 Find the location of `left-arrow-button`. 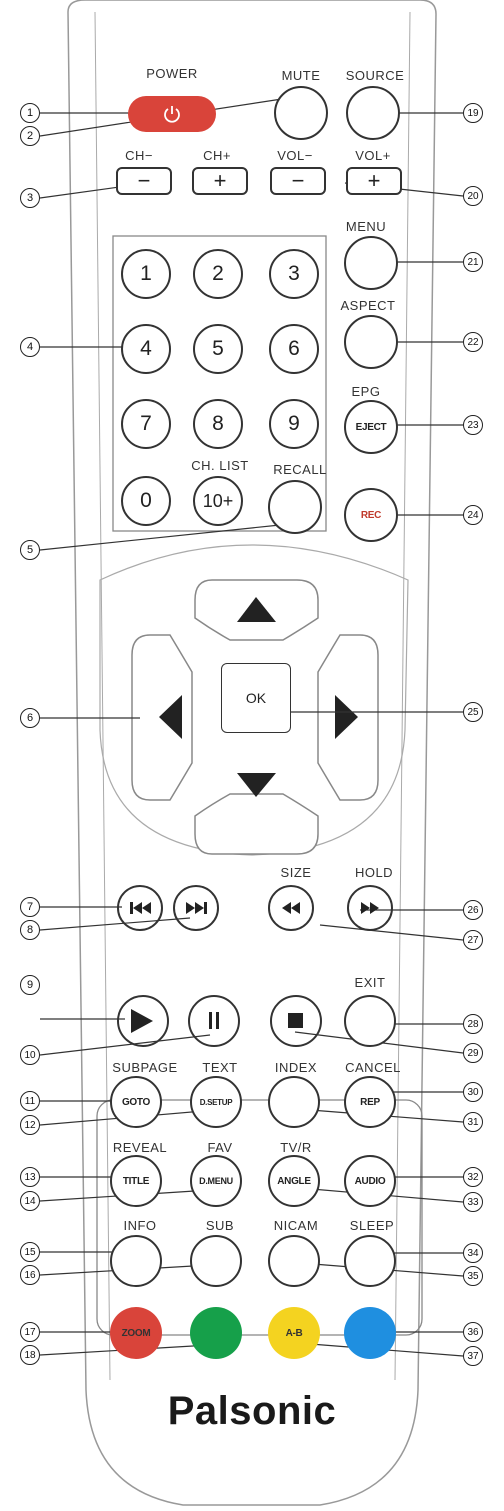

left-arrow-button is located at coordinates (162, 717).